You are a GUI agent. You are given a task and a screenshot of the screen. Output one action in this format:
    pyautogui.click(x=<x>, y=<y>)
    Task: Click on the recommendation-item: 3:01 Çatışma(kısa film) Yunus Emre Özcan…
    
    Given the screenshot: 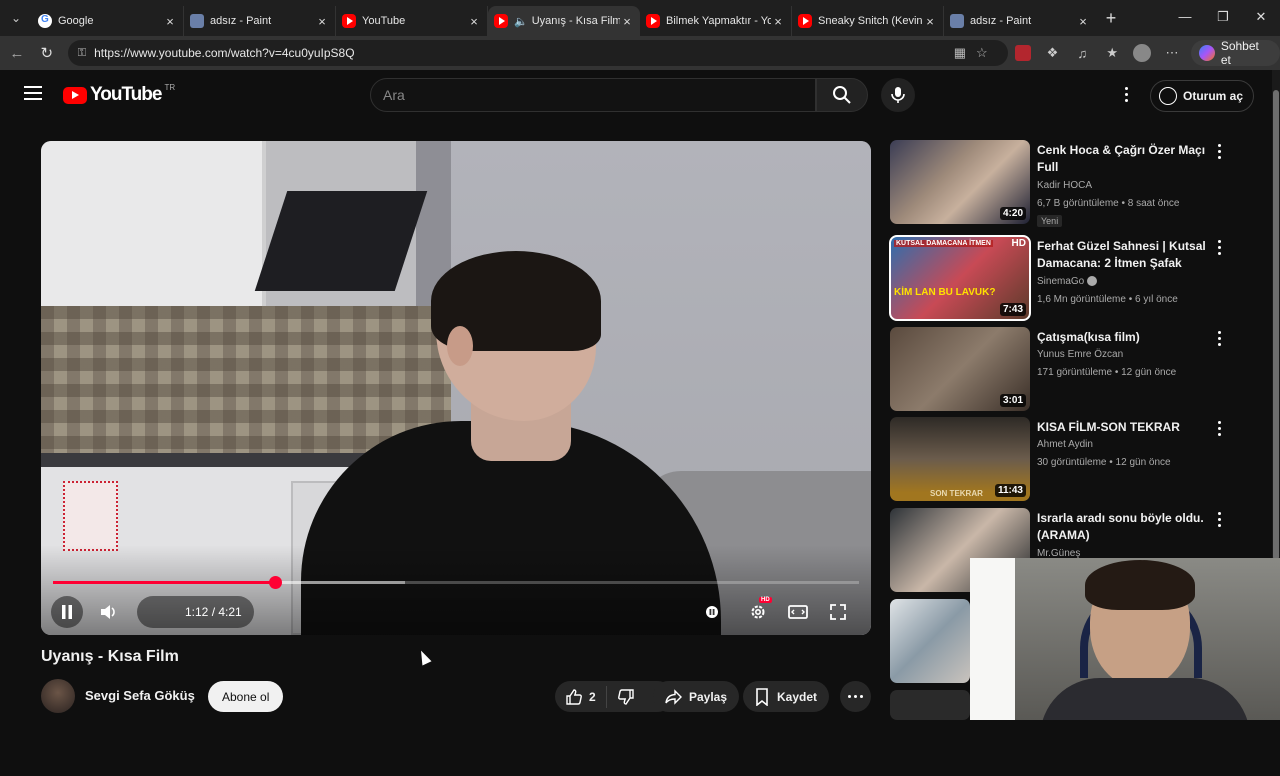 What is the action you would take?
    pyautogui.click(x=1065, y=370)
    